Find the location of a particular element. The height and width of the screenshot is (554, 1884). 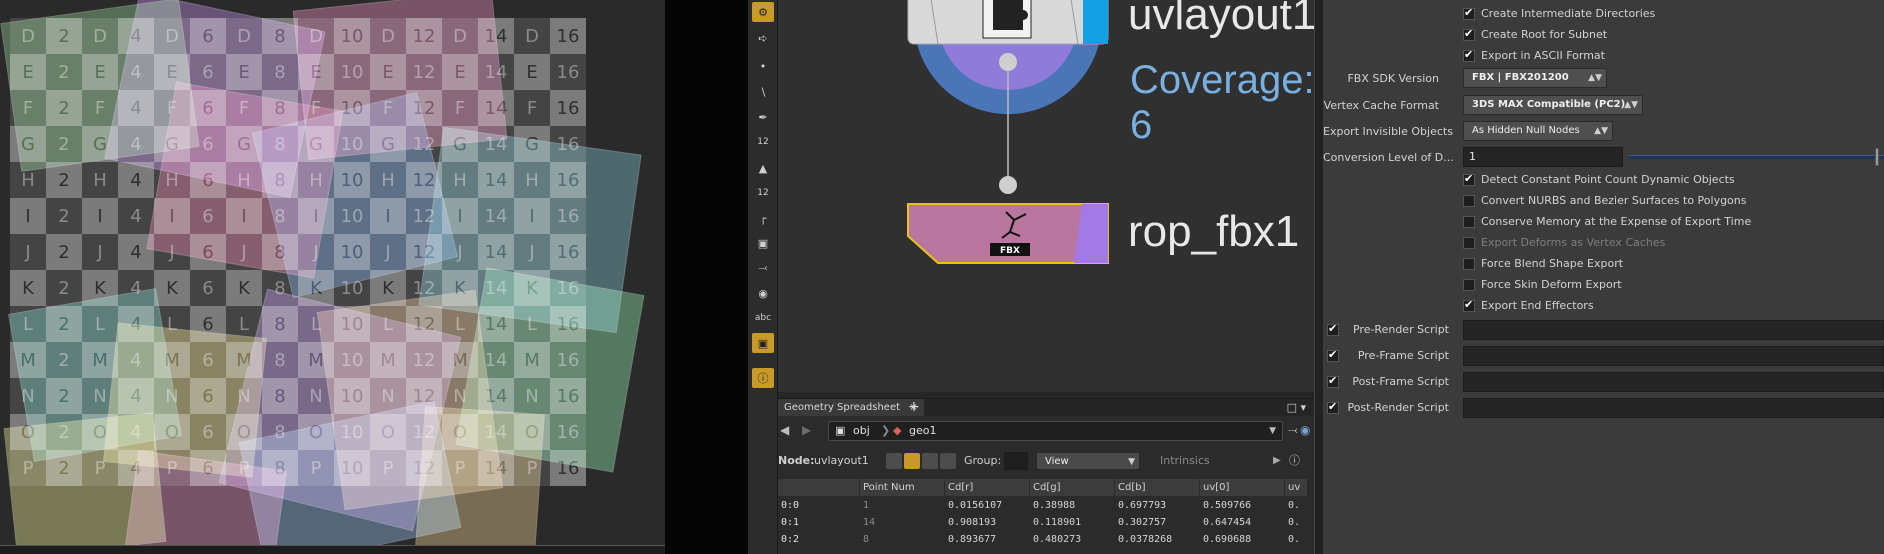

column-header is located at coordinates (819, 487).